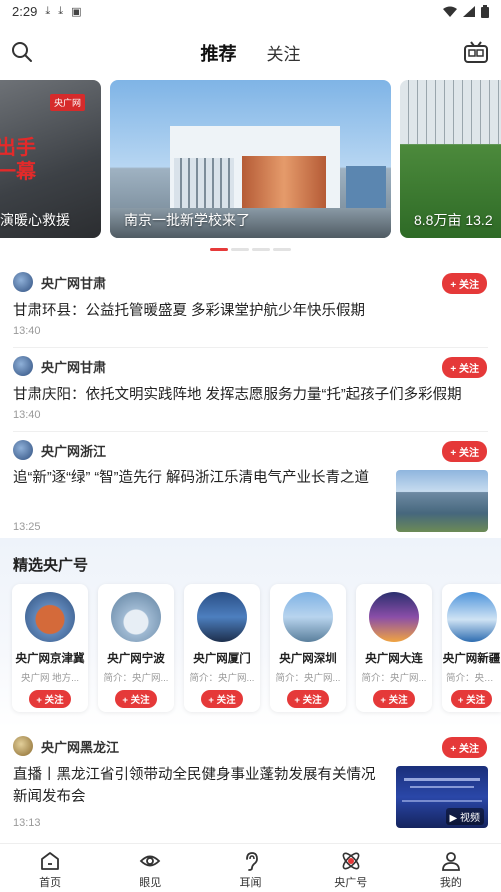  What do you see at coordinates (35, 220) in the screenshot?
I see `banner-caption: 演暖心救援` at bounding box center [35, 220].